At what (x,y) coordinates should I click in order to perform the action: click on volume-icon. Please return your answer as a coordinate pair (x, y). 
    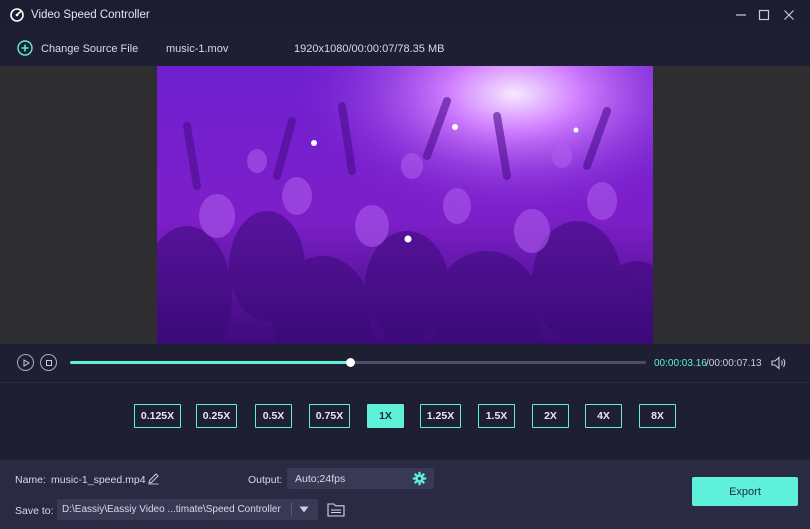
    Looking at the image, I should click on (779, 363).